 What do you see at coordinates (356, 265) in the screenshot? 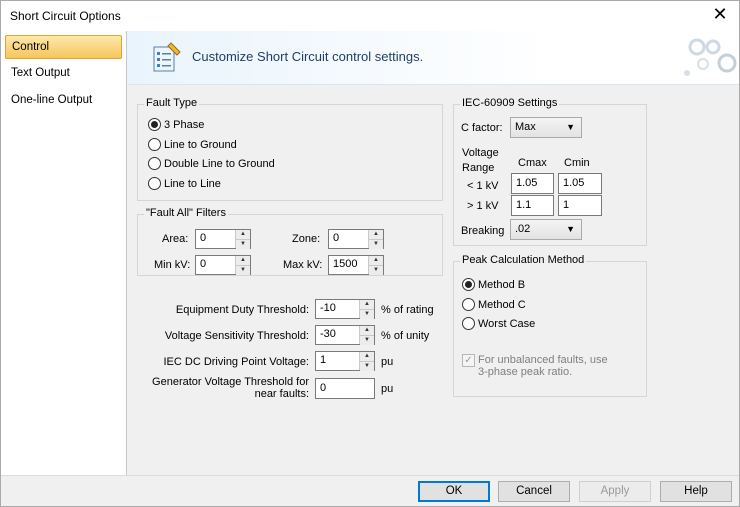
I see `max-kv-stepper: 1500 ▲ ▼` at bounding box center [356, 265].